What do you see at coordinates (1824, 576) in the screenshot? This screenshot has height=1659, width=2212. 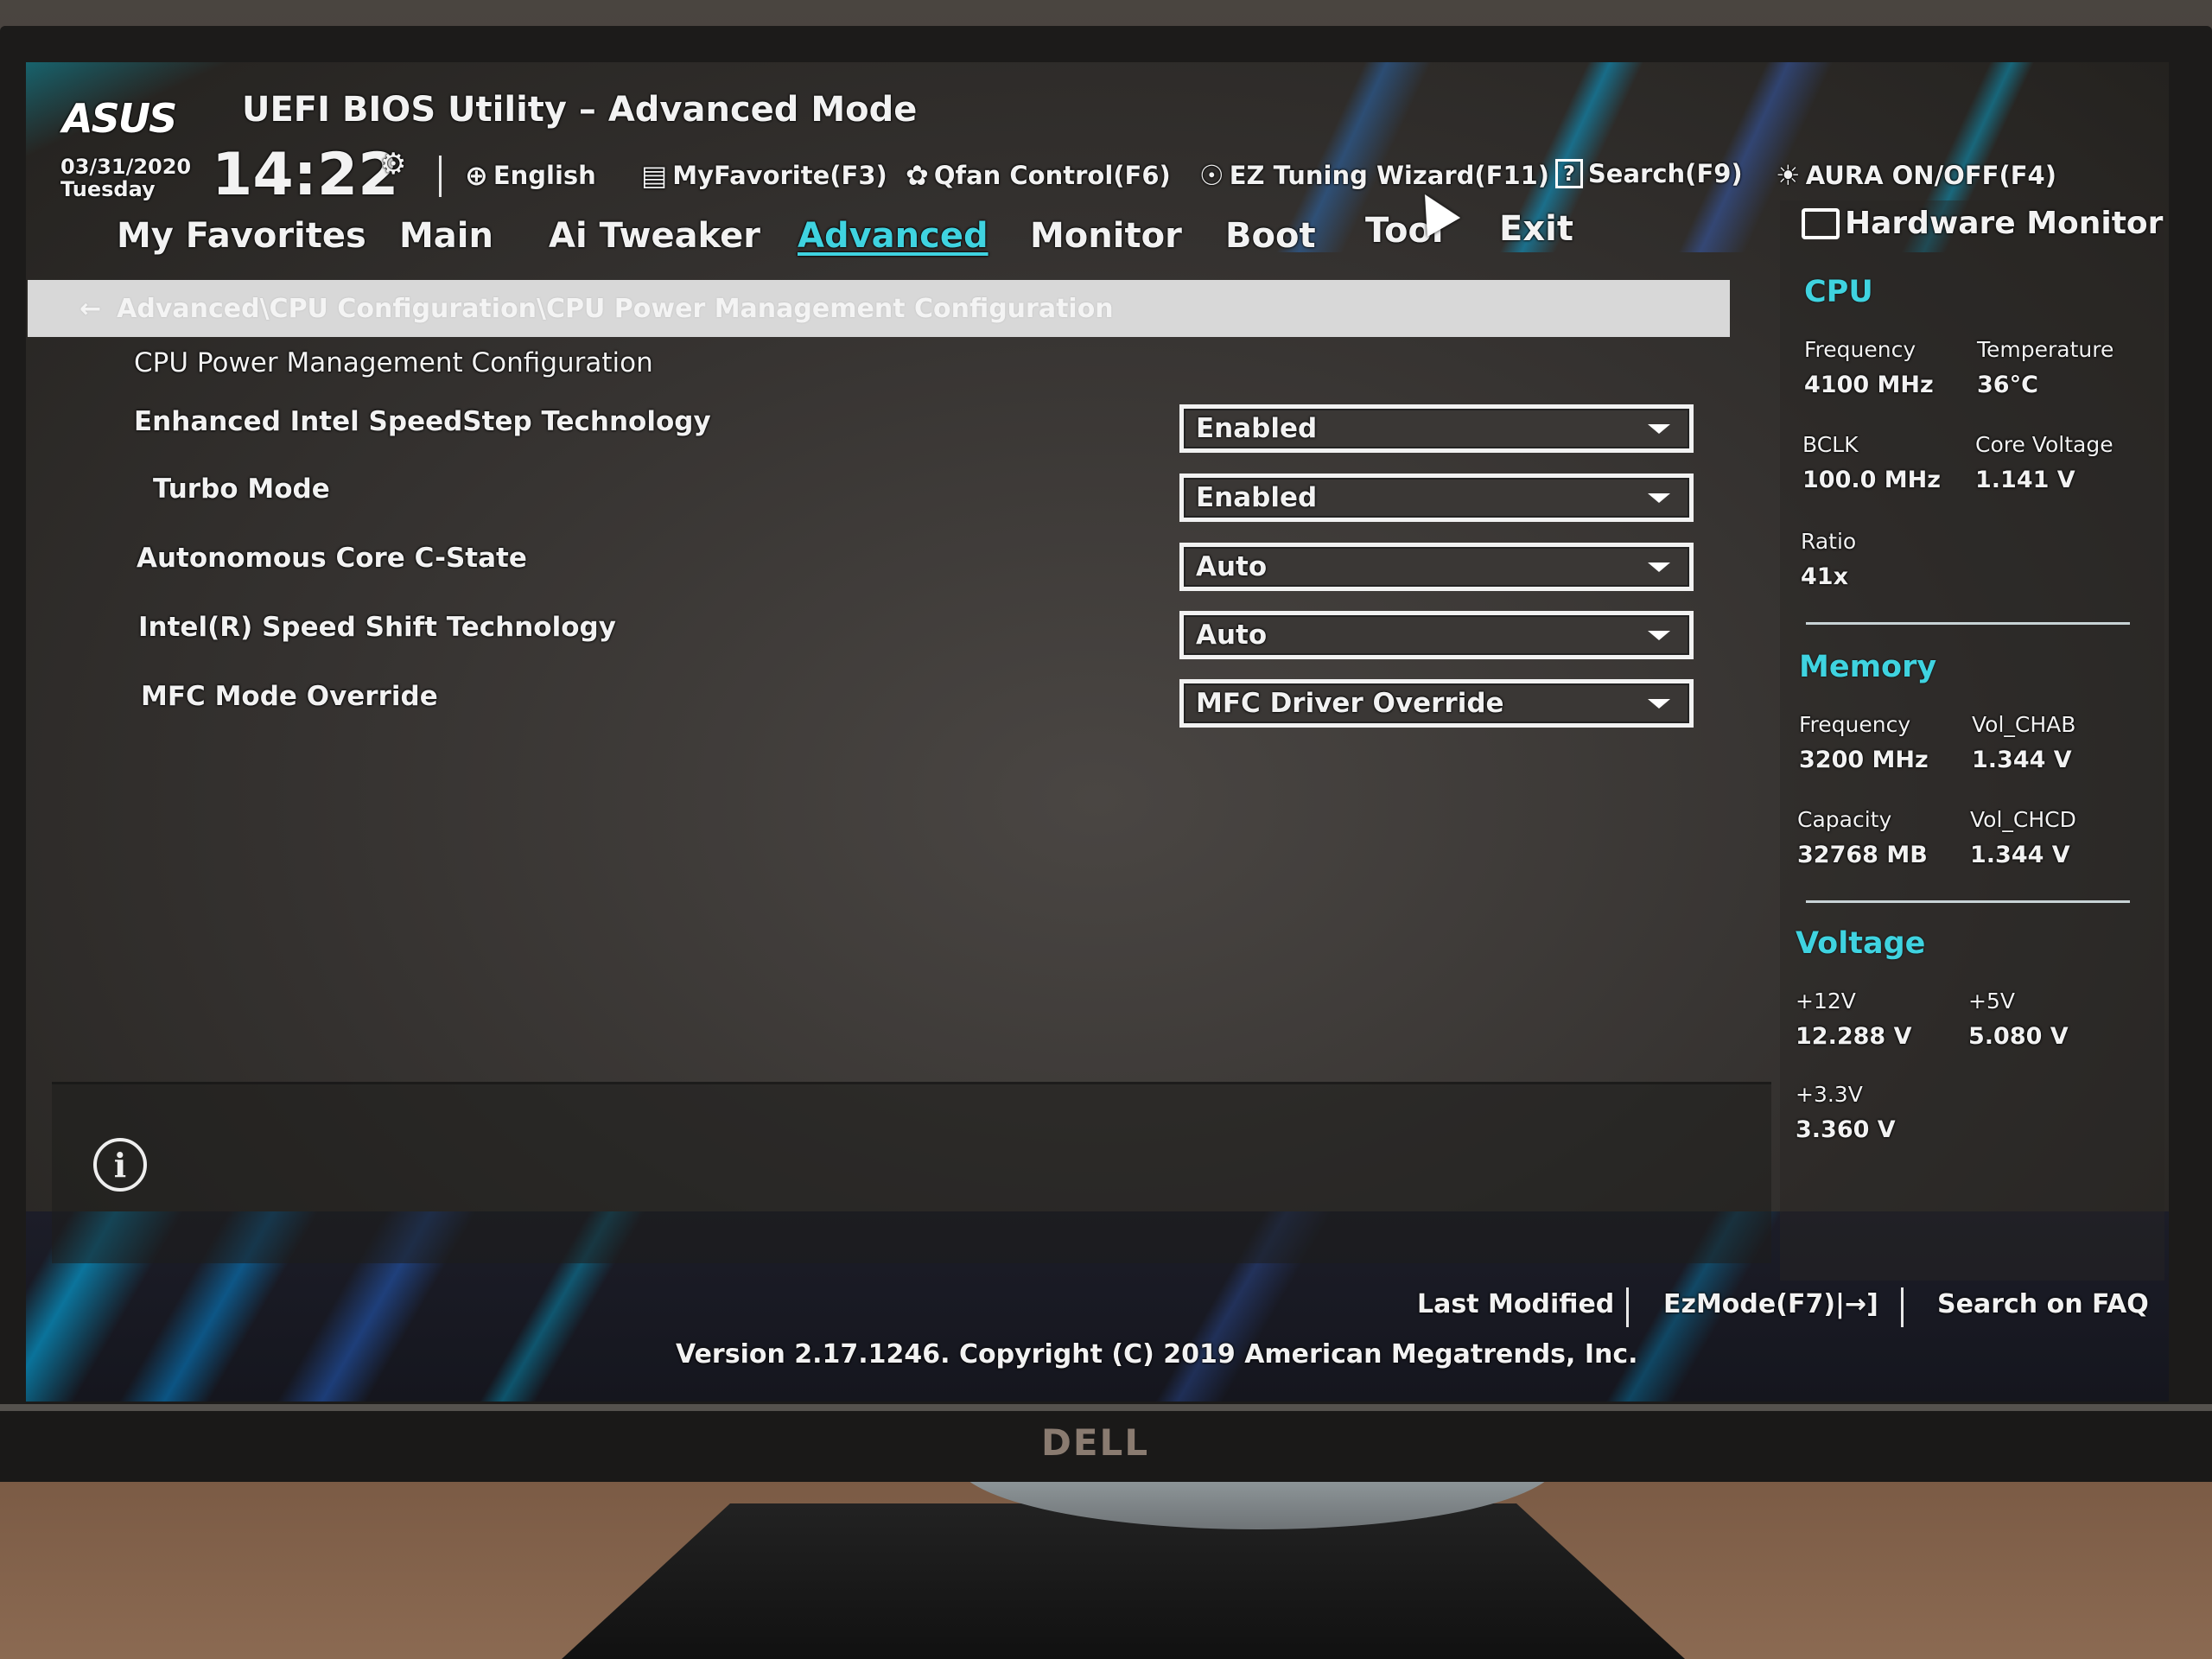 I see `ratio-value: 41x` at bounding box center [1824, 576].